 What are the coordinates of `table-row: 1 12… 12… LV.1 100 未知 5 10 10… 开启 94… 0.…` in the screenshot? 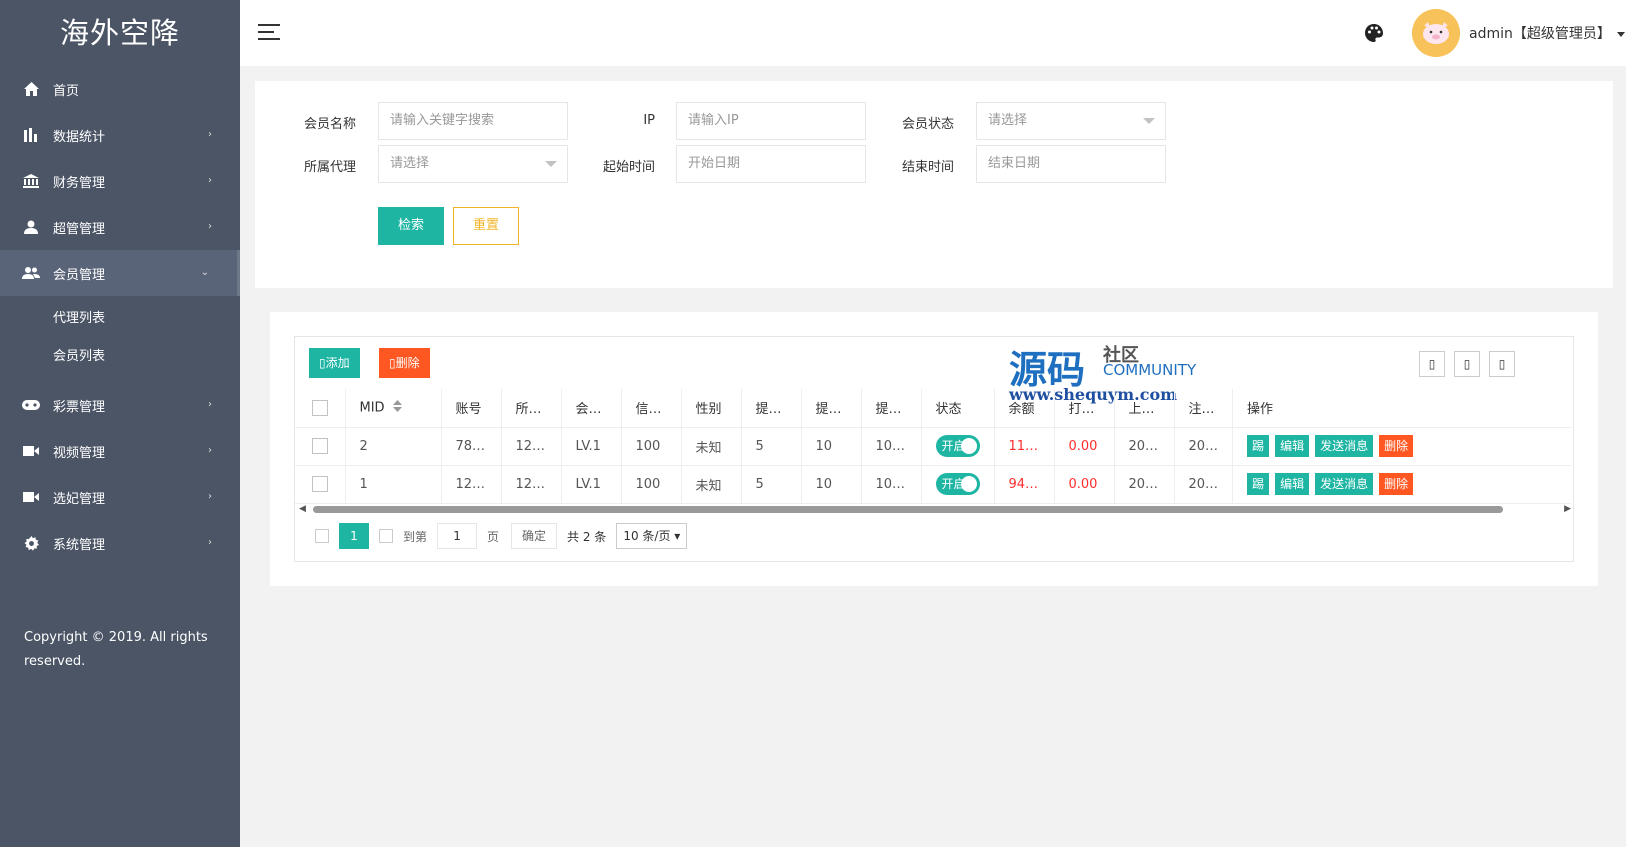 It's located at (933, 484).